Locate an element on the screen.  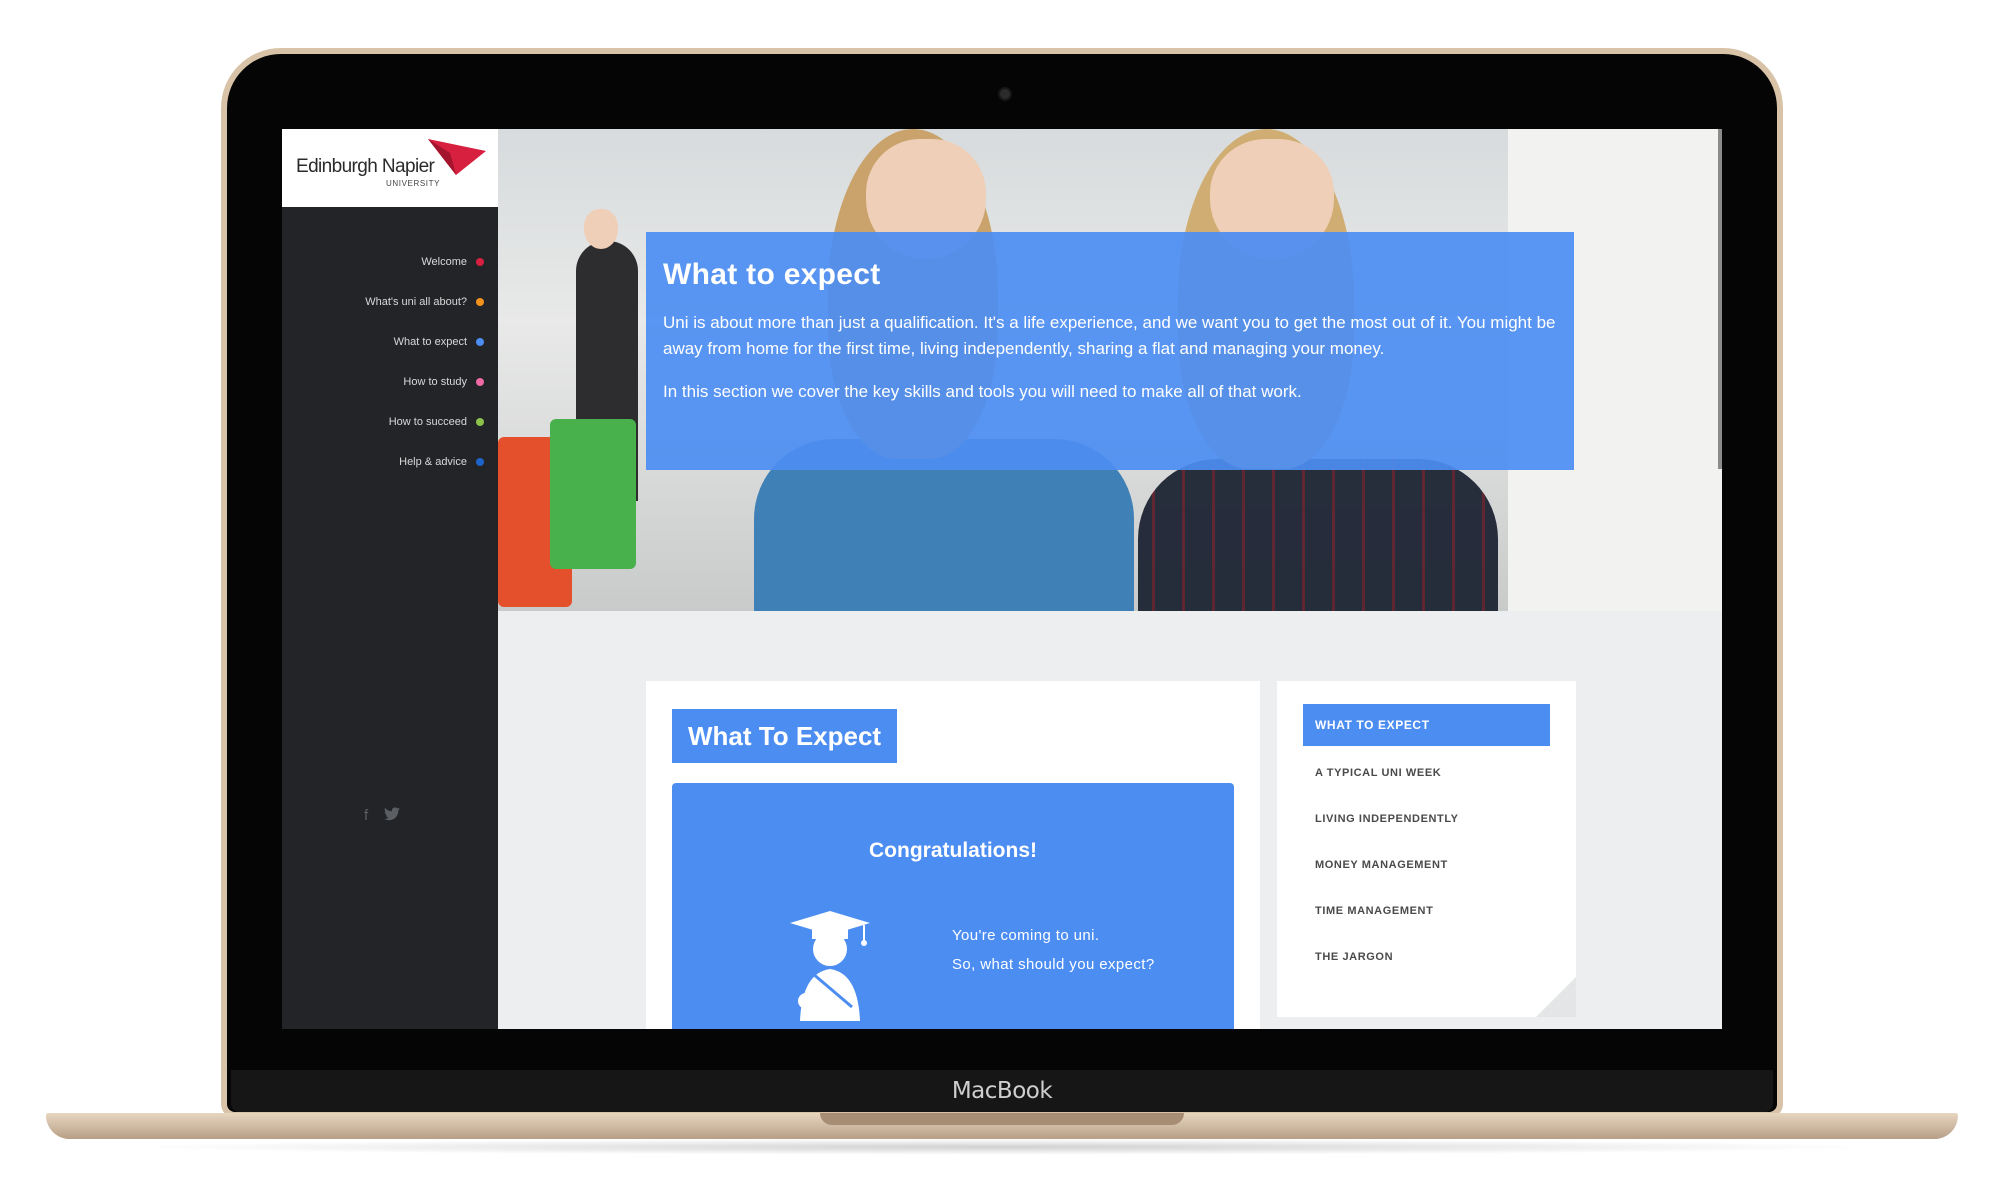
page-title: What to expect is located at coordinates (772, 274).